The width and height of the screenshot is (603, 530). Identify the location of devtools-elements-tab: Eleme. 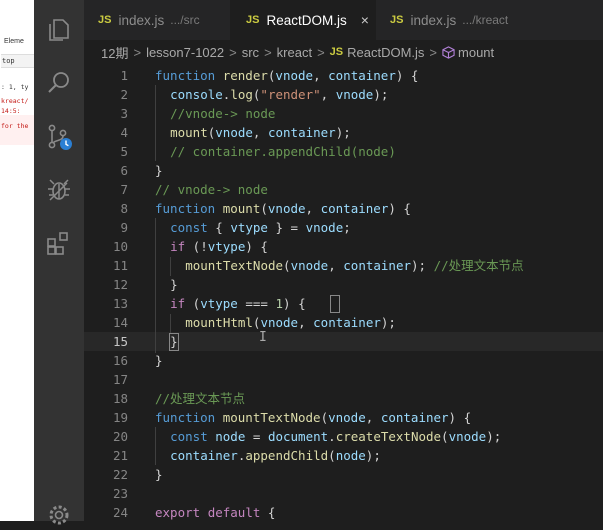
(14, 41).